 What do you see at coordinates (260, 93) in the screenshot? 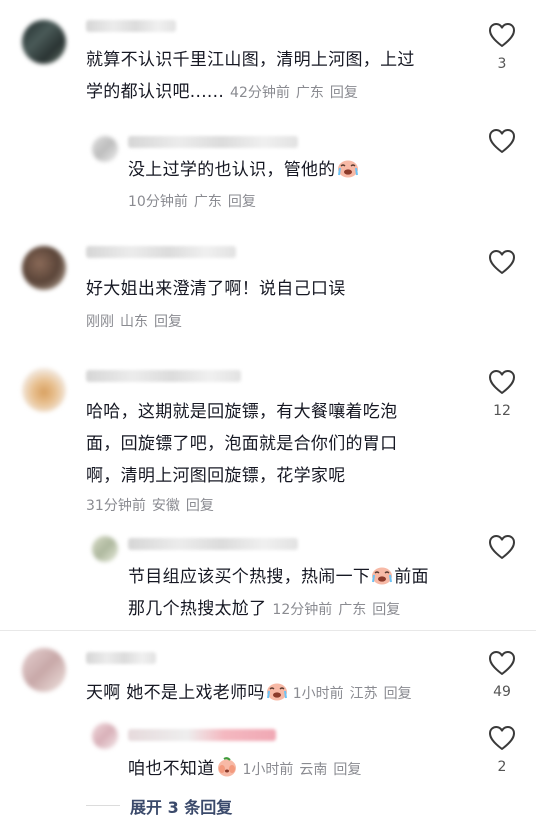
I see `comment-time: 42分钟前` at bounding box center [260, 93].